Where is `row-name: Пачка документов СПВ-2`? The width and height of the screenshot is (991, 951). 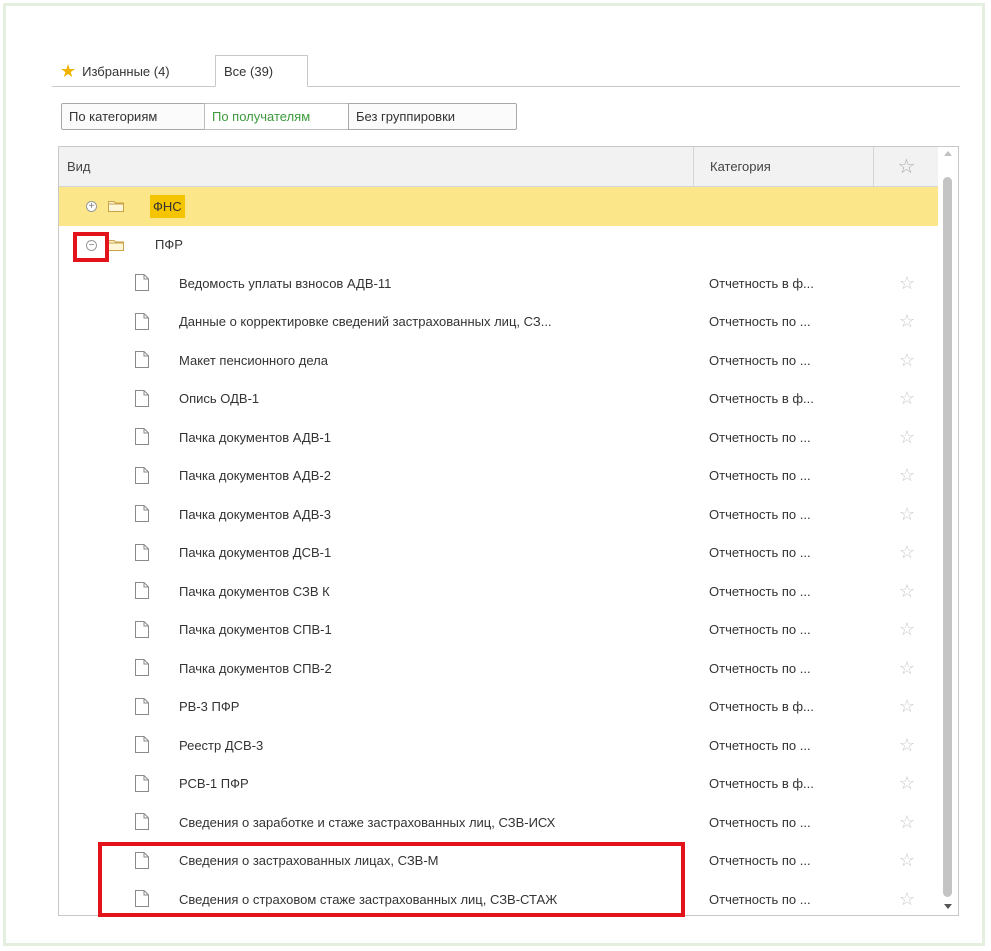 row-name: Пачка документов СПВ-2 is located at coordinates (255, 668).